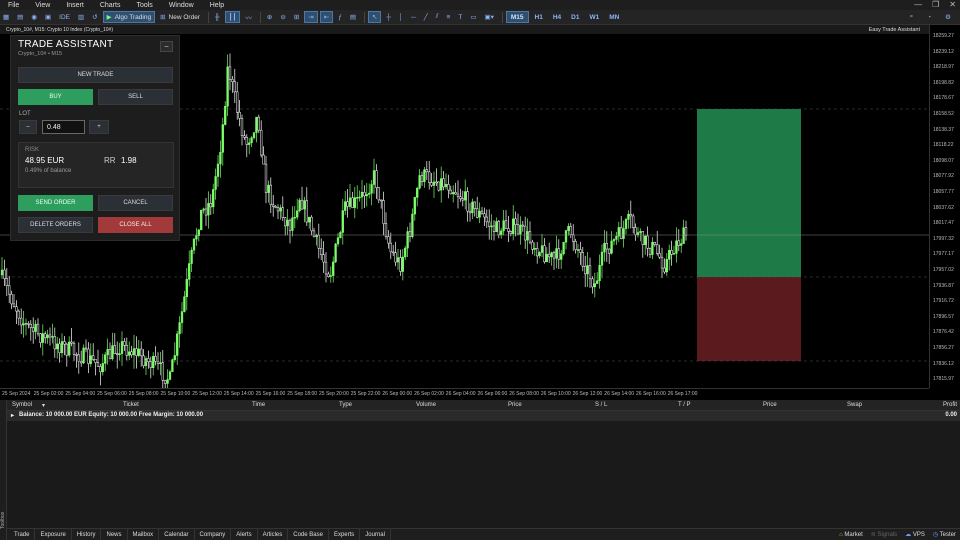  I want to click on timeframe-h1: H1, so click(539, 17).